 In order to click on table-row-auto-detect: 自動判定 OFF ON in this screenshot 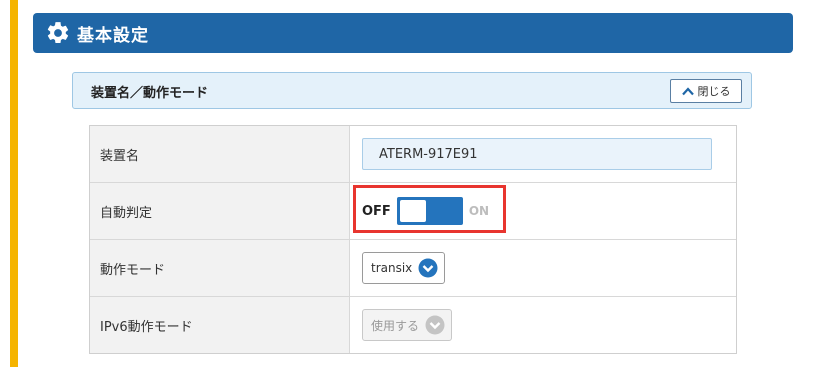, I will do `click(413, 211)`.